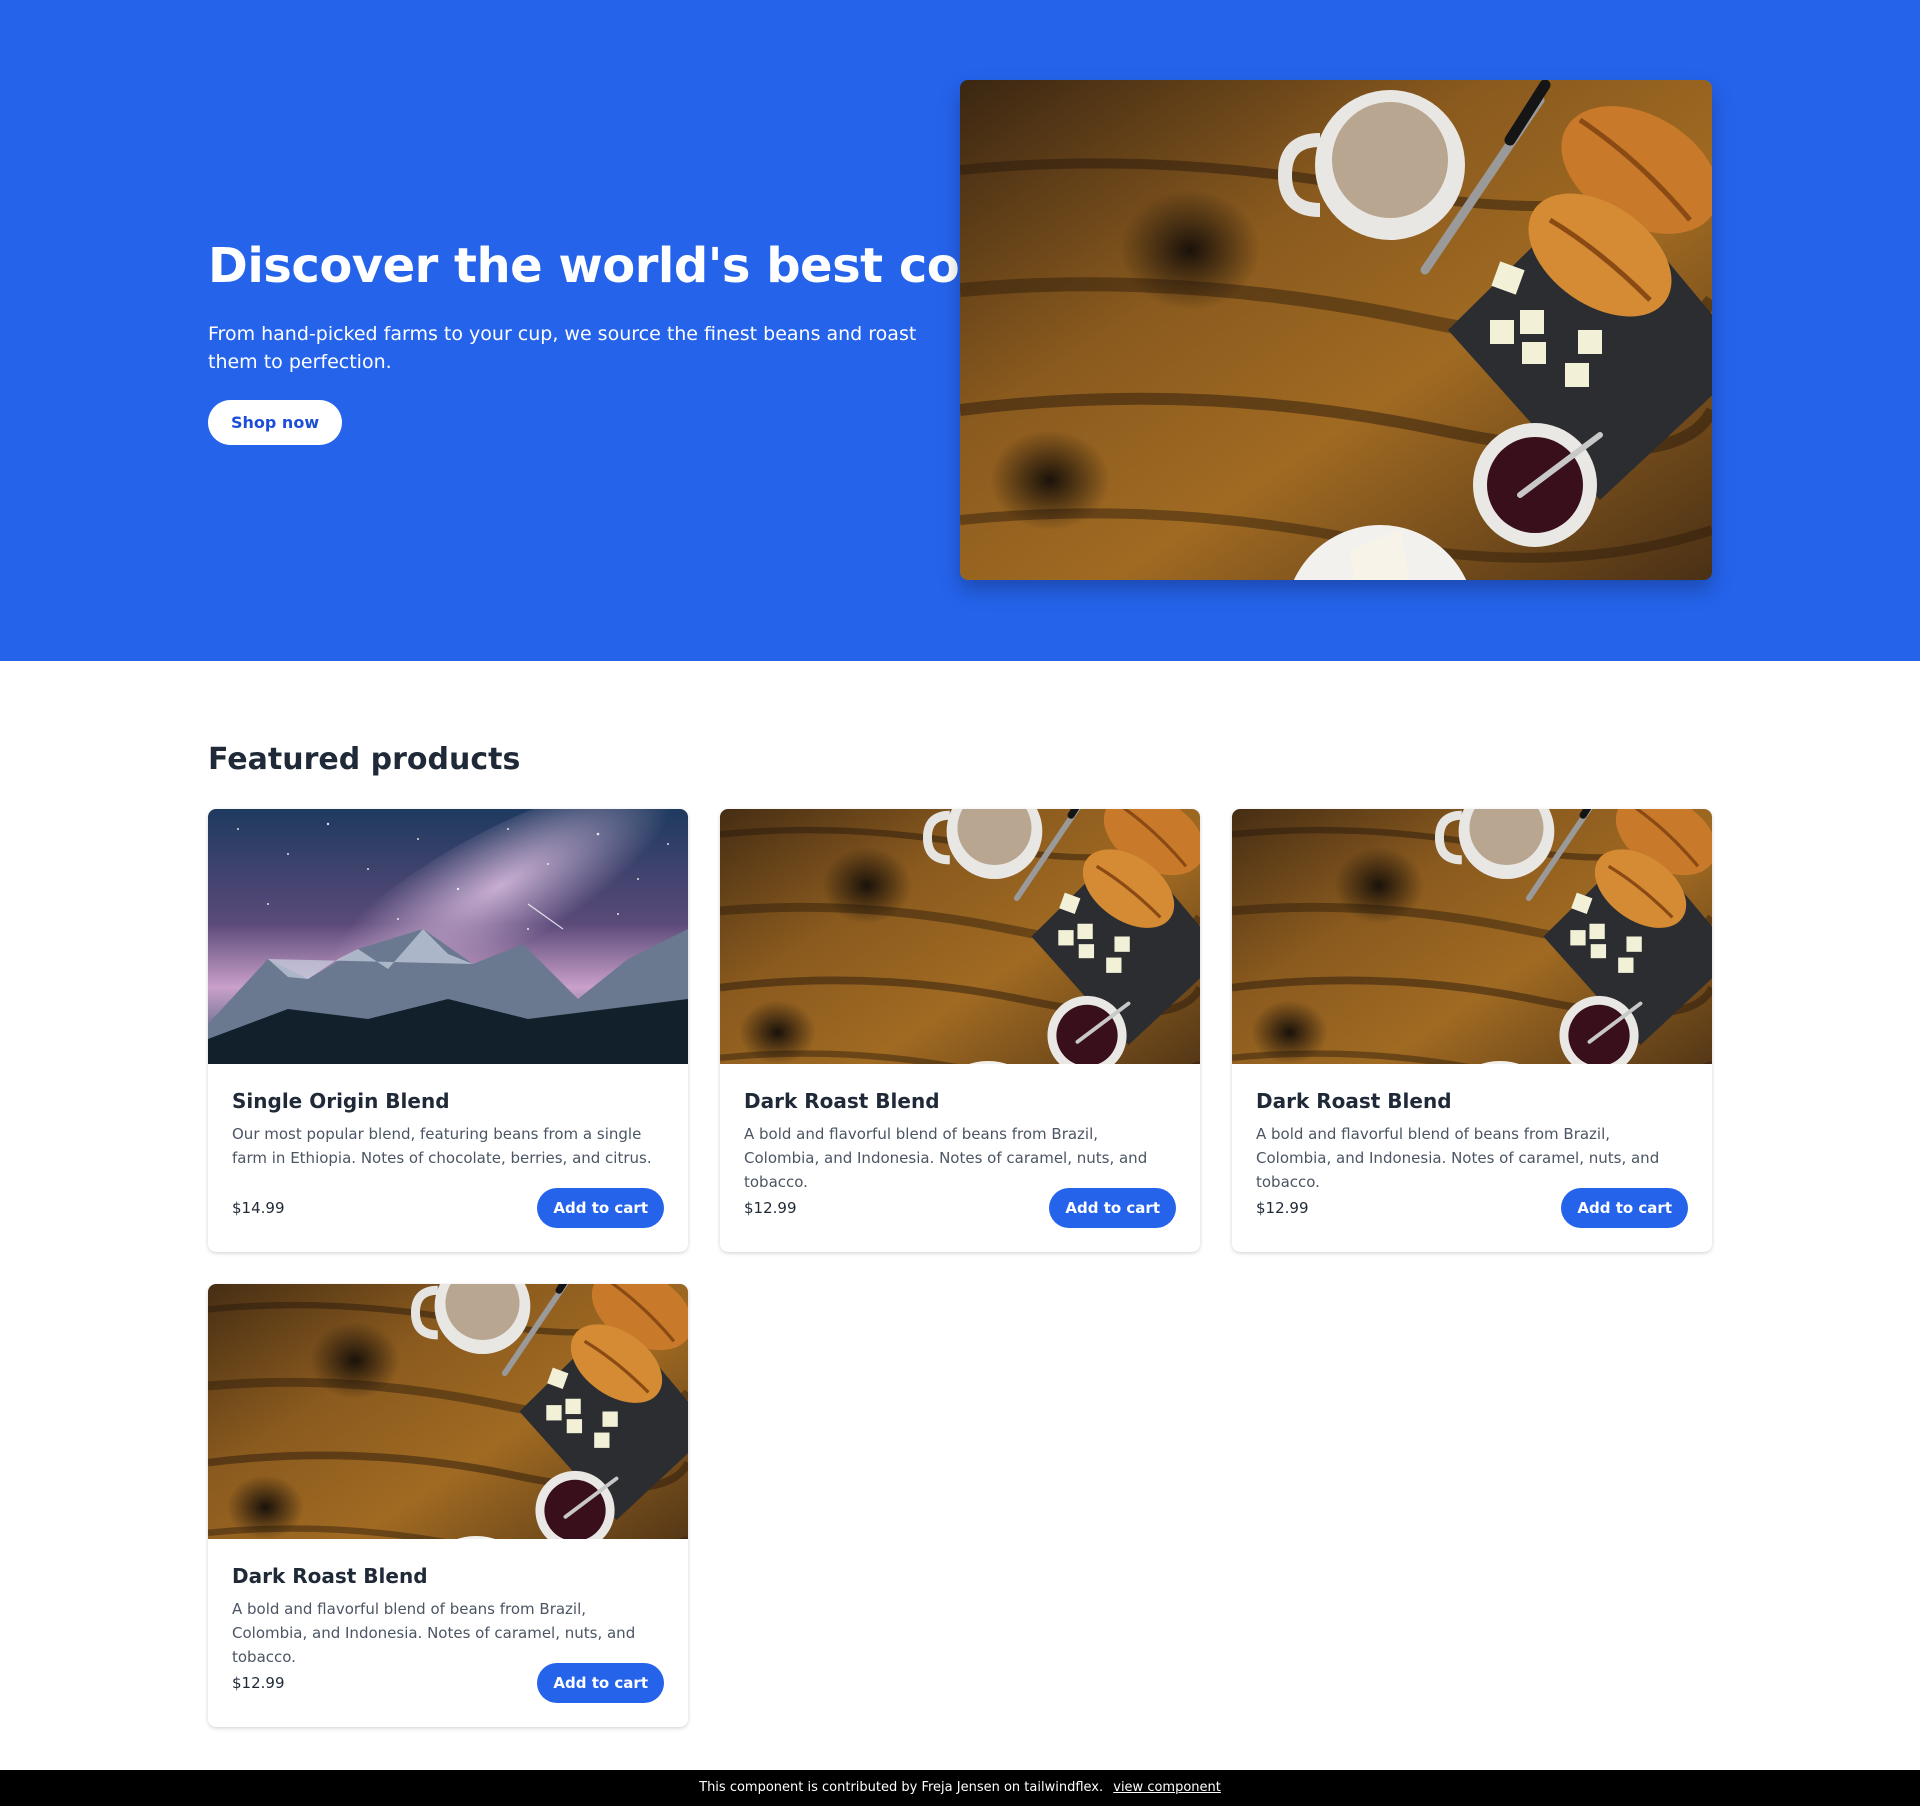 This screenshot has height=1809, width=1920. What do you see at coordinates (1167, 1787) in the screenshot?
I see `view-component-link: view component` at bounding box center [1167, 1787].